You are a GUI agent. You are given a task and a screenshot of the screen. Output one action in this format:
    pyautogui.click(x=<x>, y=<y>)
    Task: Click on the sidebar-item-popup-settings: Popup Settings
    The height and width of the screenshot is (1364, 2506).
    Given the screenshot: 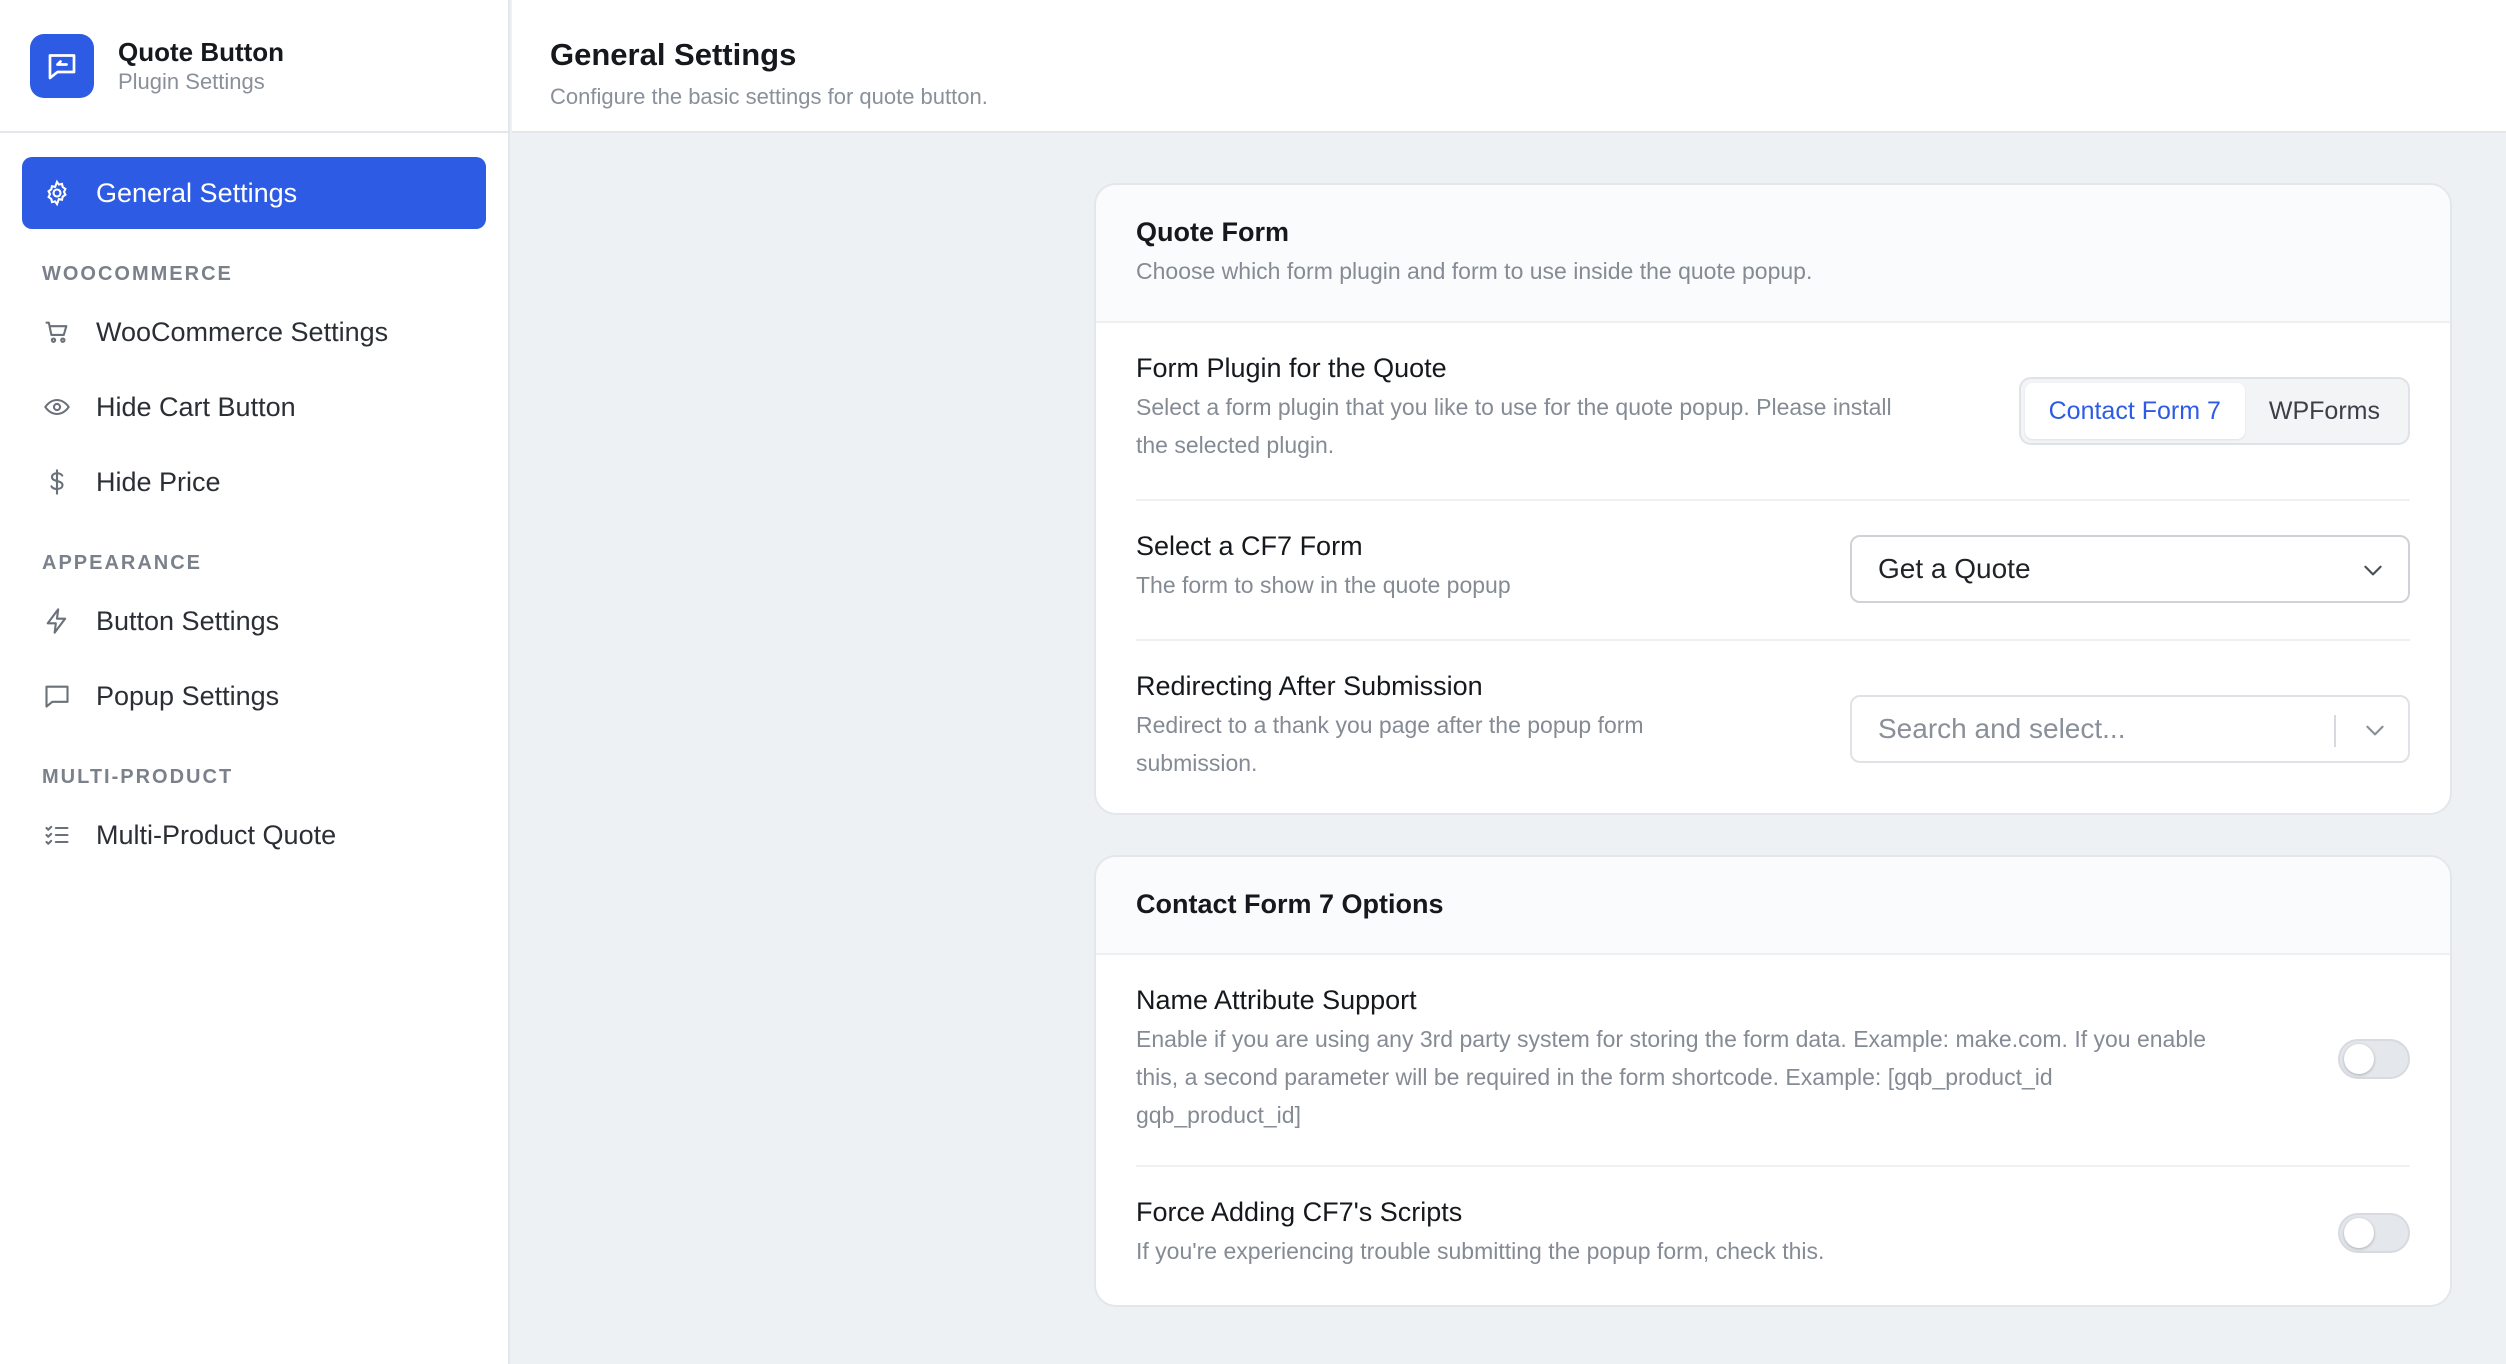 What is the action you would take?
    pyautogui.click(x=254, y=696)
    